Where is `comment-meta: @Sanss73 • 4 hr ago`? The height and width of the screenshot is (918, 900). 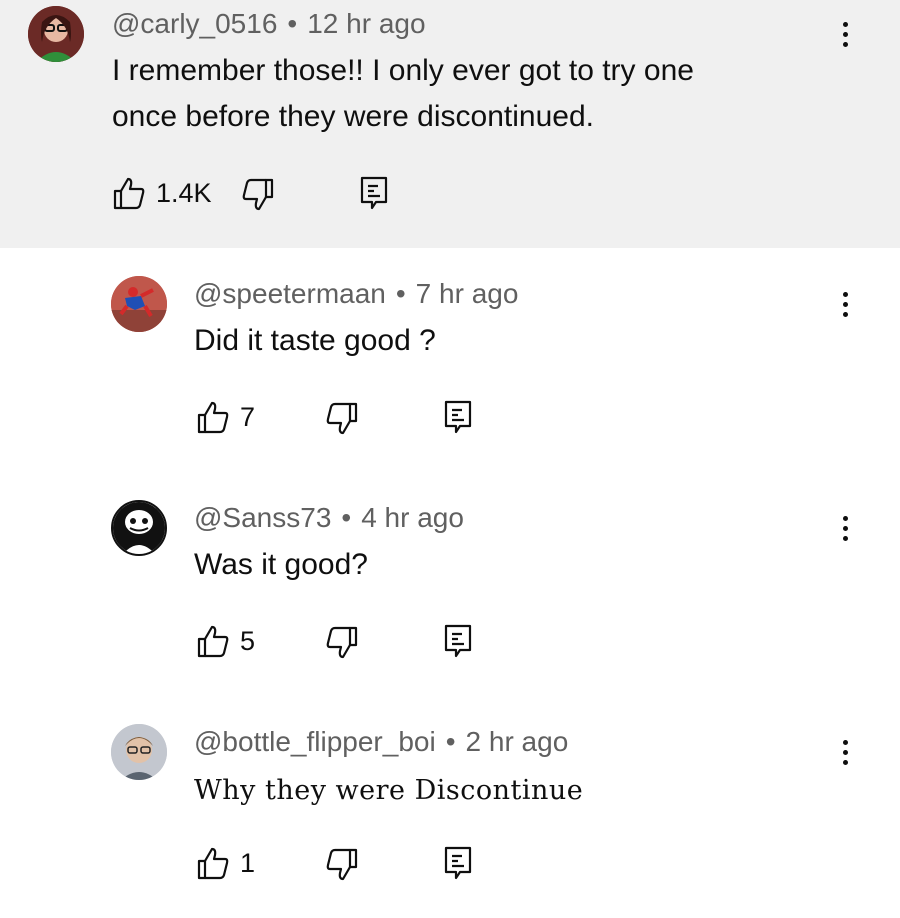 comment-meta: @Sanss73 • 4 hr ago is located at coordinates (329, 518).